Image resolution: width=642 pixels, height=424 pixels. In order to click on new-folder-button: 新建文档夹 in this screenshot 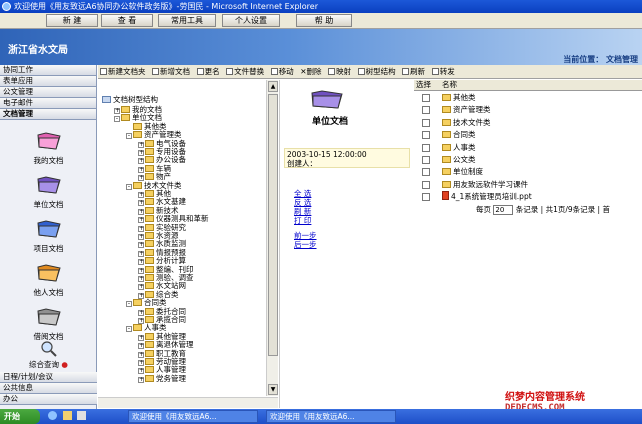, I will do `click(123, 71)`.